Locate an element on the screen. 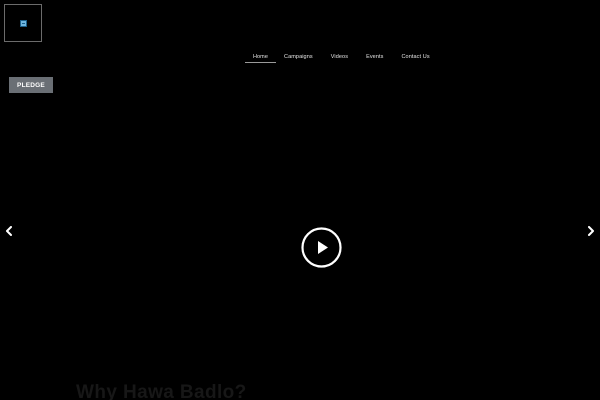 Image resolution: width=600 pixels, height=400 pixels. section-title: Why Hawa Badlo? is located at coordinates (161, 391).